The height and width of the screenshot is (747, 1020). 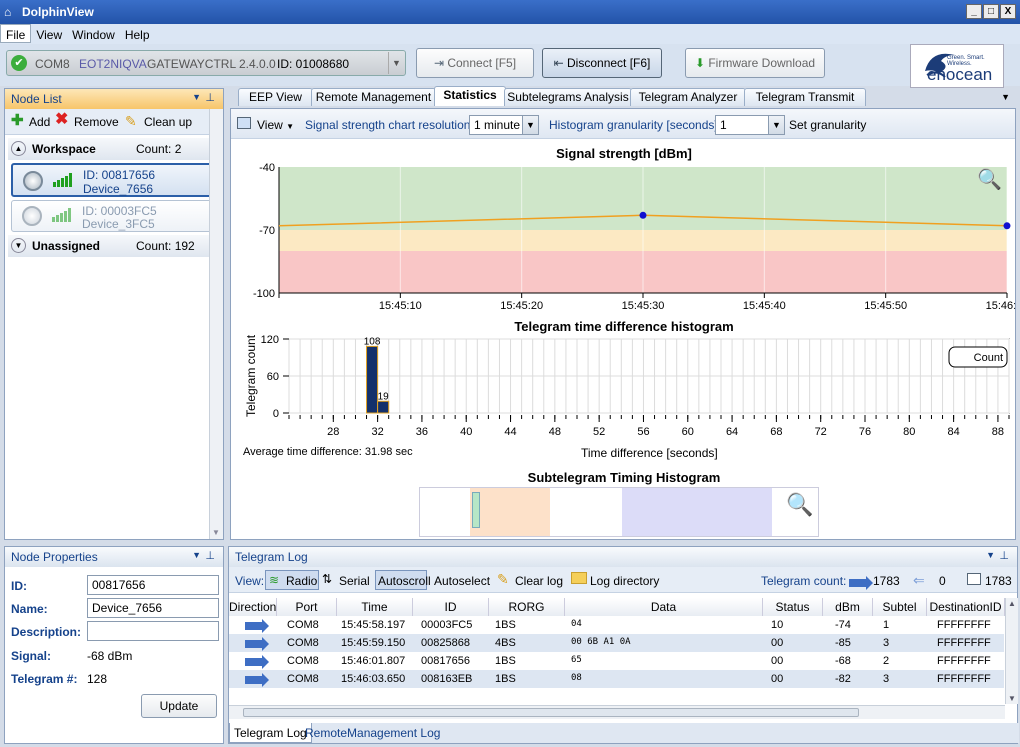 What do you see at coordinates (750, 125) in the screenshot?
I see `granularity-select: 1 ▼` at bounding box center [750, 125].